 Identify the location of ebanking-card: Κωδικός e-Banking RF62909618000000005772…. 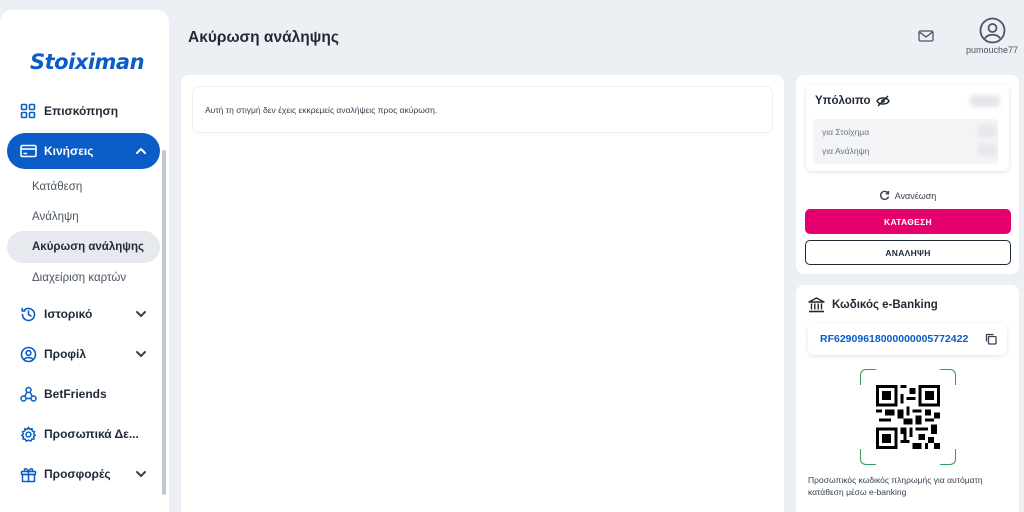
(907, 398).